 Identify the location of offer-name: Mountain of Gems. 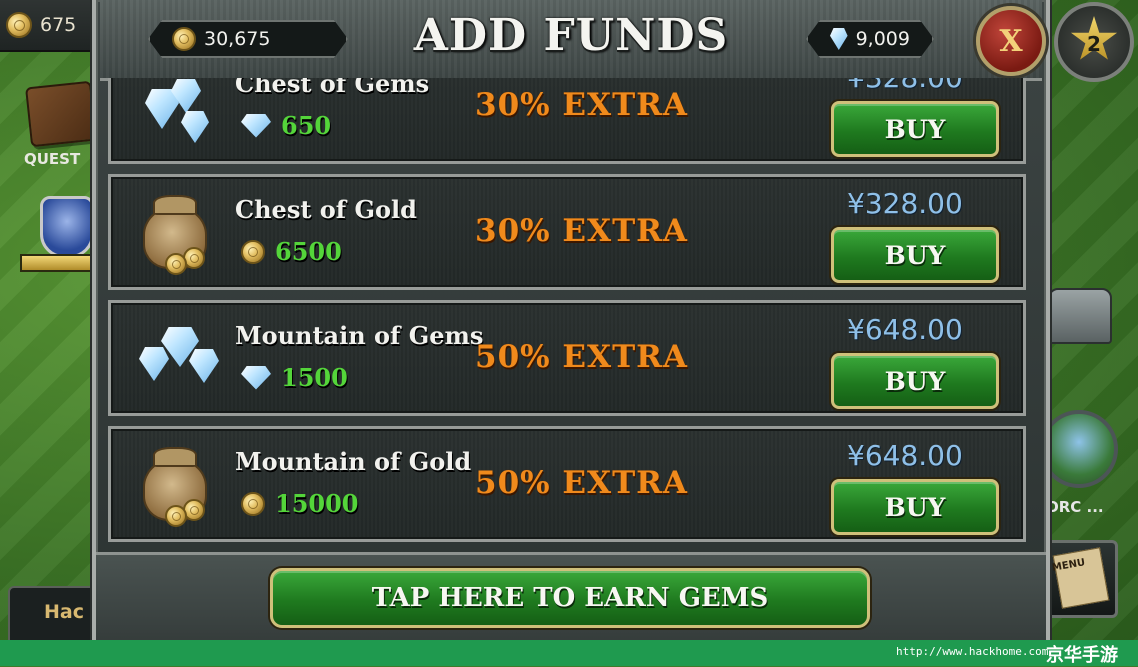
(359, 335).